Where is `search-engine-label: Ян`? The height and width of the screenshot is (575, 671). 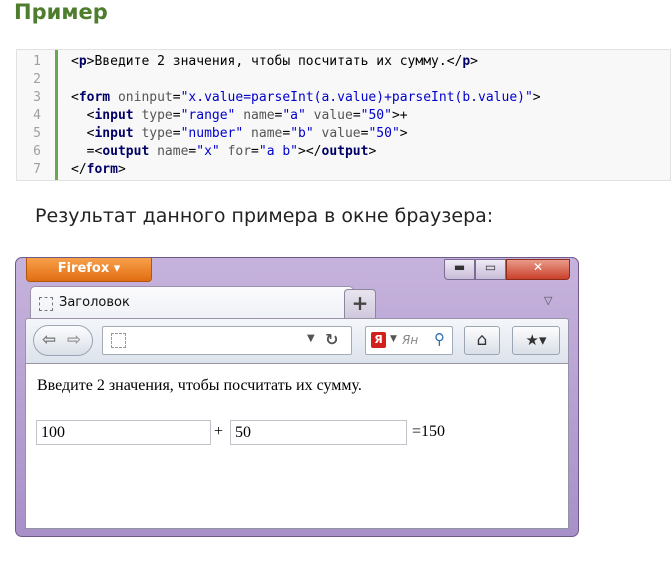
search-engine-label: Ян is located at coordinates (410, 340).